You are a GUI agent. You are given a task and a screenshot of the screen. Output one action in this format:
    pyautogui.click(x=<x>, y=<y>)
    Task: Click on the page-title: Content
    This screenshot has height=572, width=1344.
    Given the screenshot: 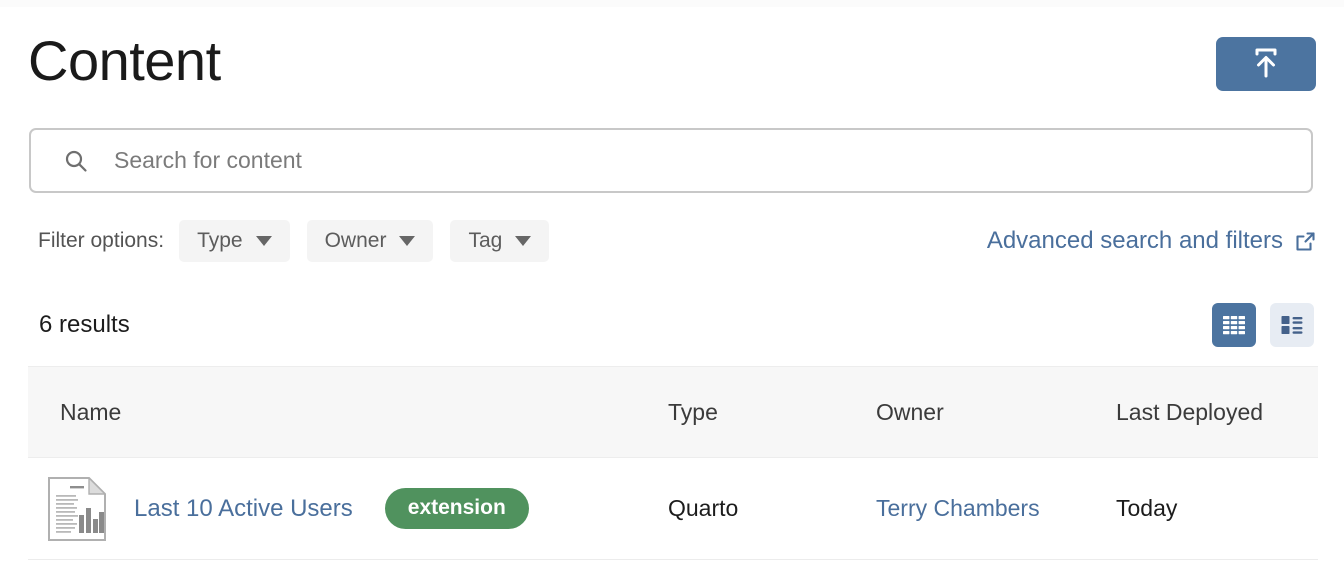 What is the action you would take?
    pyautogui.click(x=124, y=60)
    